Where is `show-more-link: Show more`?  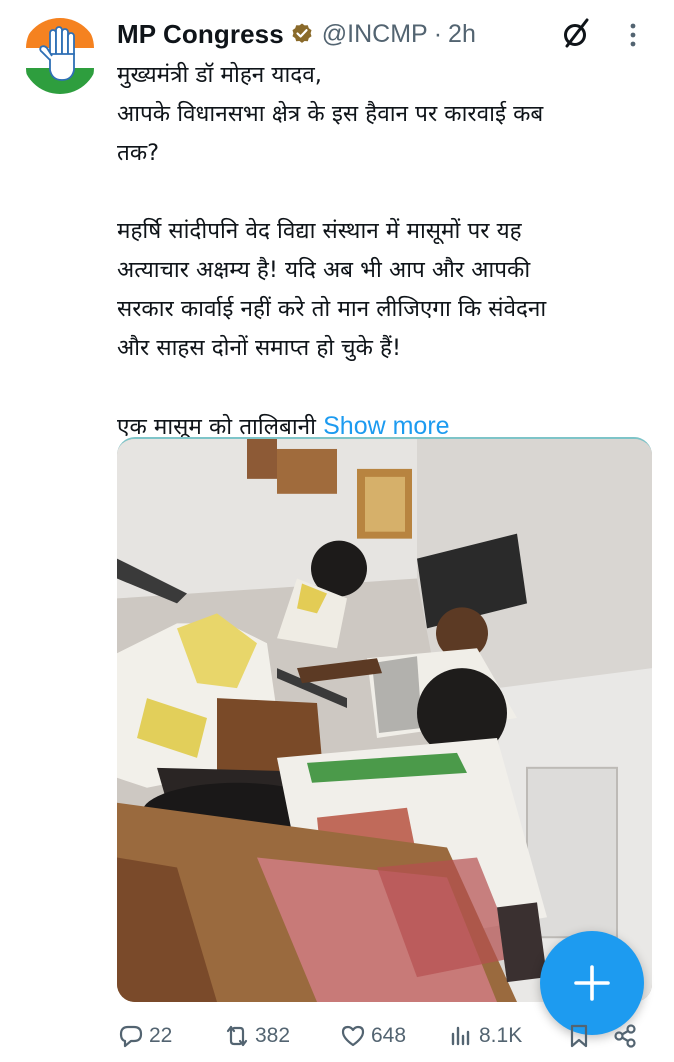 show-more-link: Show more is located at coordinates (386, 426).